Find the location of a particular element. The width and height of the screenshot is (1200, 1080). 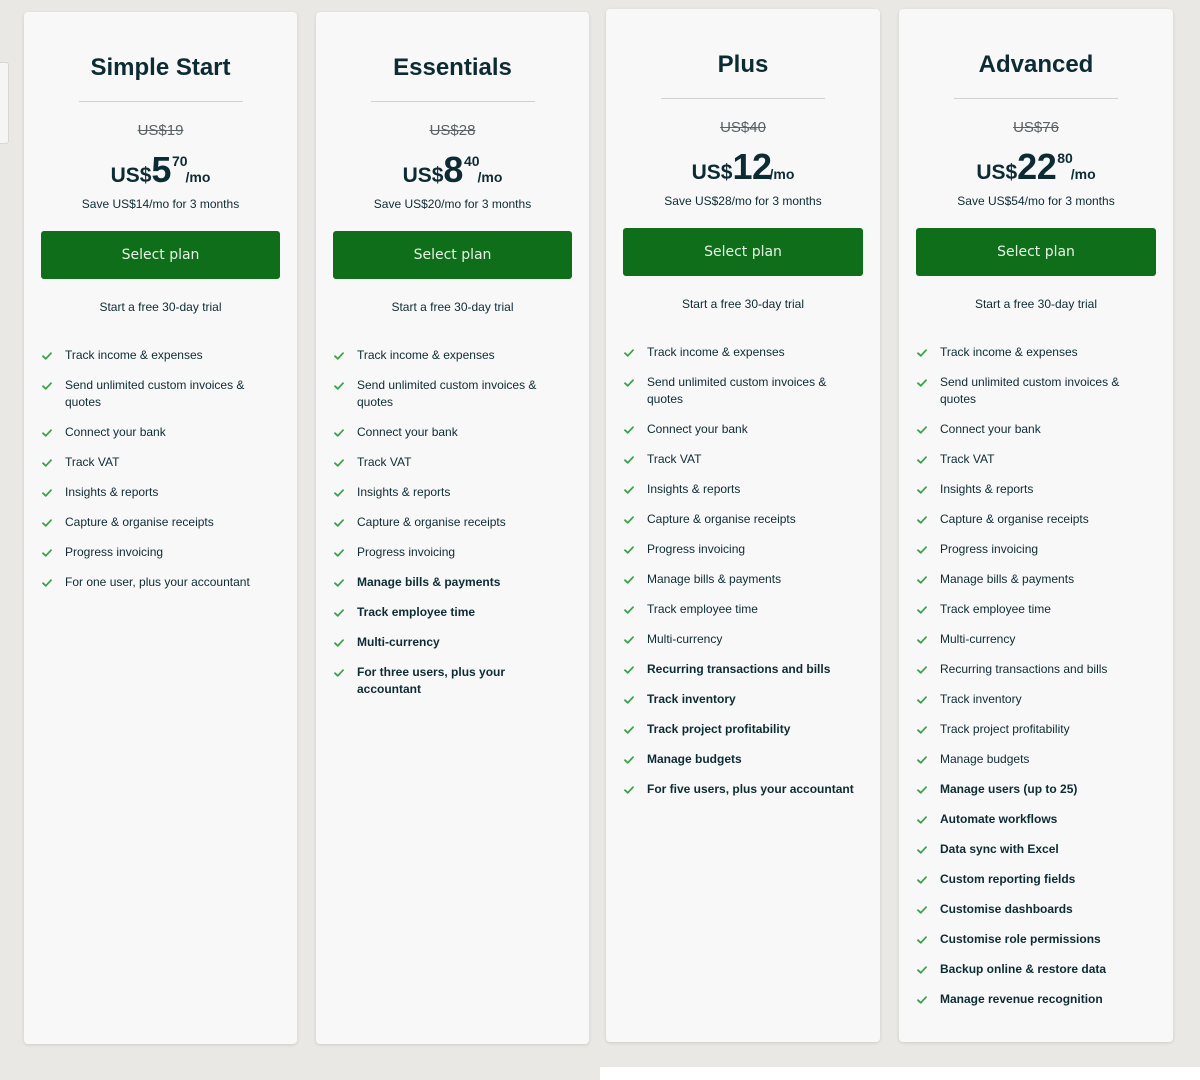

feature-text: Track employee time is located at coordinates (702, 609).